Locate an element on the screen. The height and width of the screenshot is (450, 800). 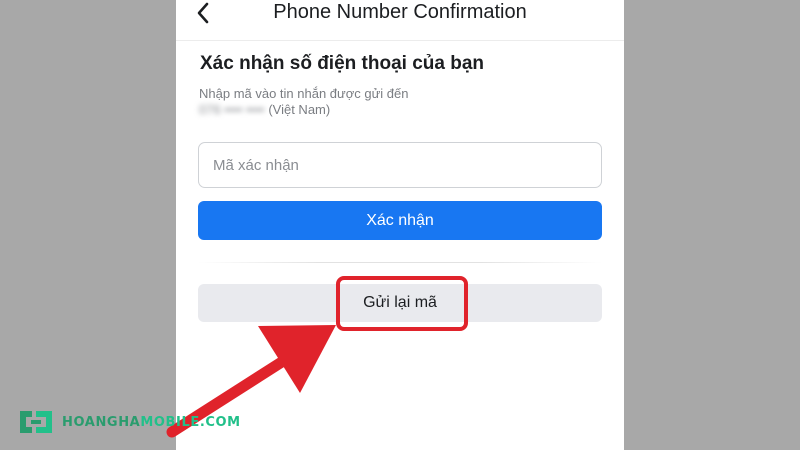
country-label: (Việt Nam) is located at coordinates (299, 109).